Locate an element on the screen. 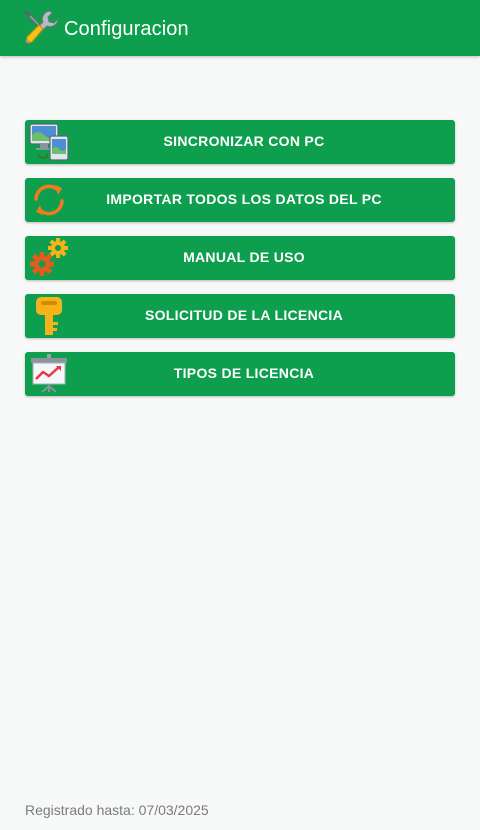 This screenshot has width=480, height=830. license-types-button: TIPOS DE LICENCIA is located at coordinates (240, 374).